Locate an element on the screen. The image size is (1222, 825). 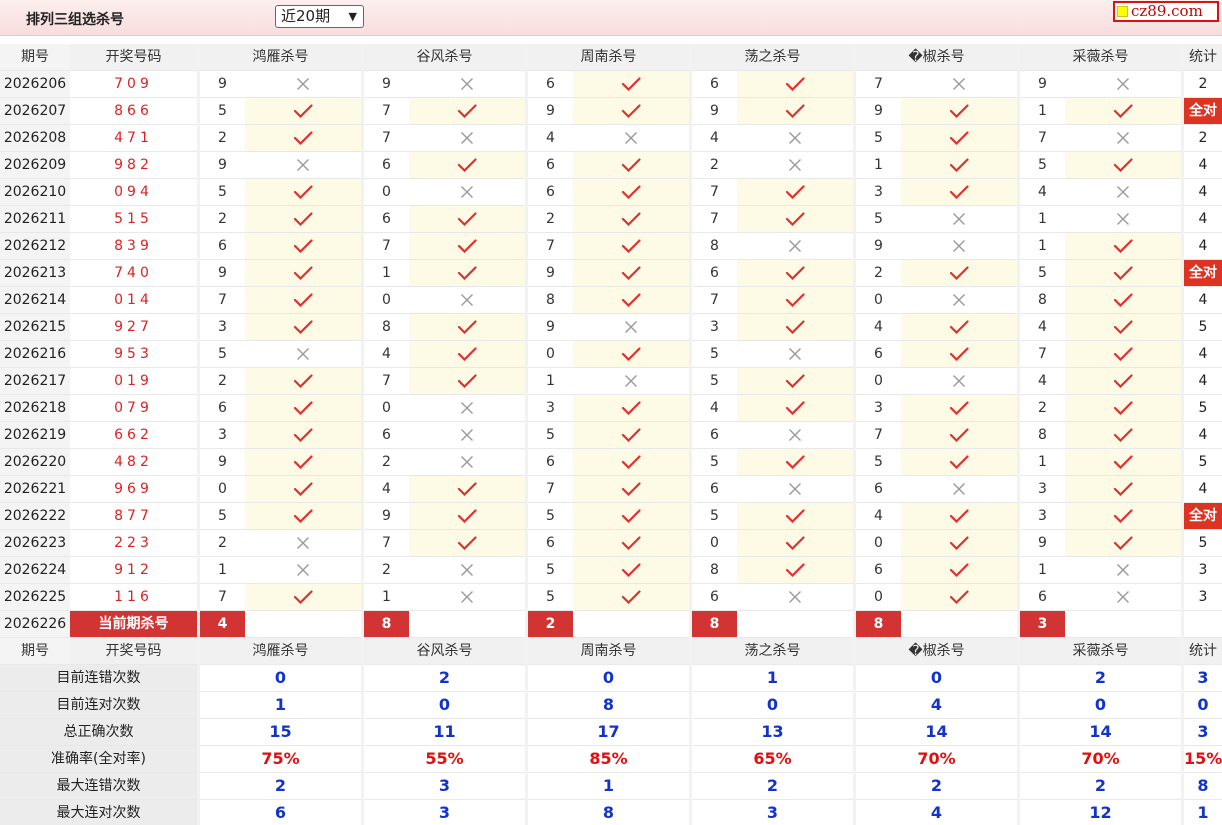
summary-header-stat: 统计 is located at coordinates (1203, 651).